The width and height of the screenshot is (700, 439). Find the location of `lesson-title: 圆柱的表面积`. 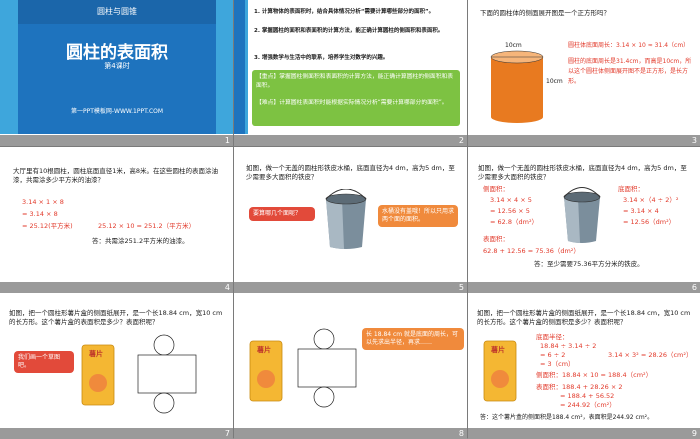

lesson-title: 圆柱的表面积 is located at coordinates (117, 53).